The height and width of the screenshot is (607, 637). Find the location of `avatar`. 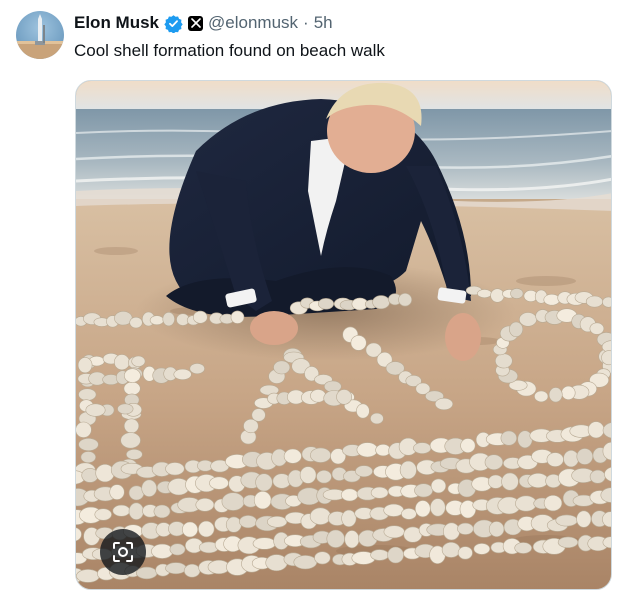

avatar is located at coordinates (40, 35).